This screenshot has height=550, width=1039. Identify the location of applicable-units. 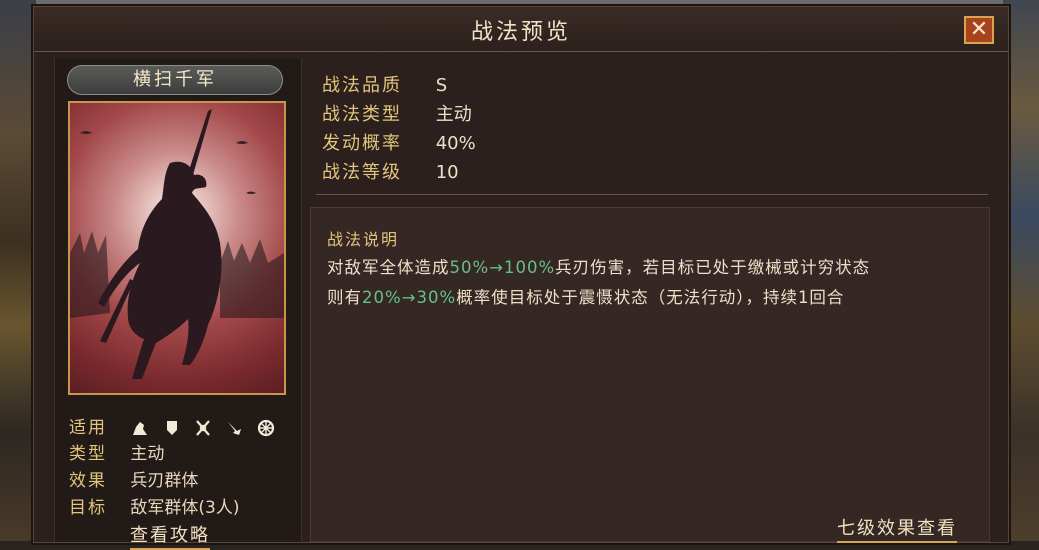
(206, 428).